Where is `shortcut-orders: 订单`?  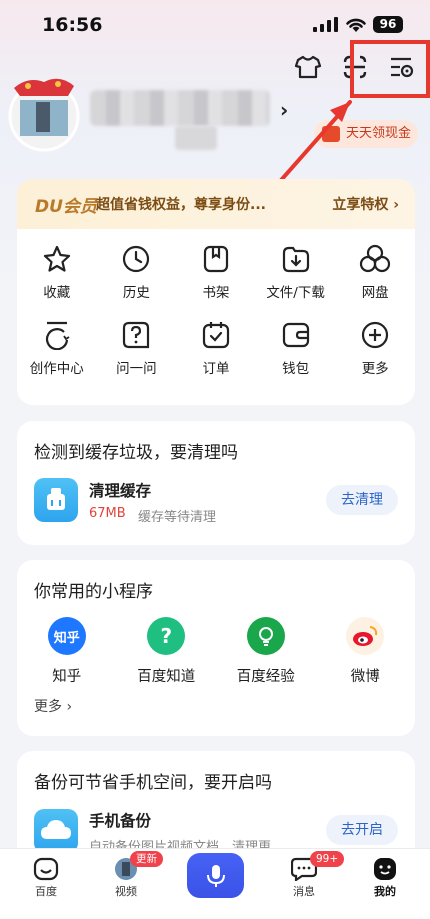
shortcut-orders: 订单 is located at coordinates (216, 348).